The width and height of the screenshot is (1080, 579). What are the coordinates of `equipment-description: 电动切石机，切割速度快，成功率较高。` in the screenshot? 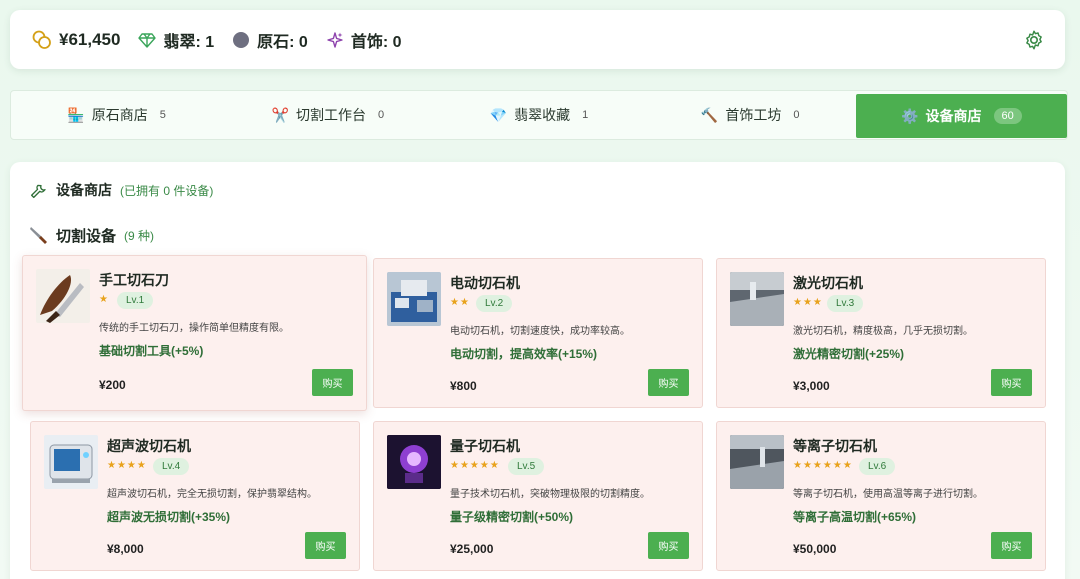 It's located at (540, 331).